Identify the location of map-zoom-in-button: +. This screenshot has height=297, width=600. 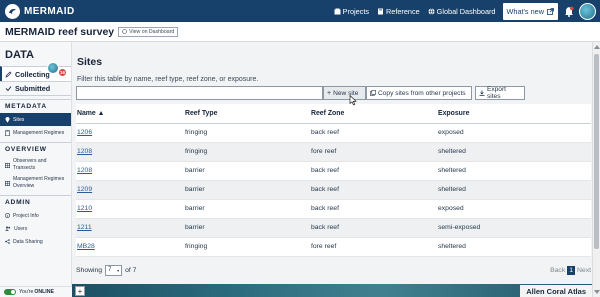
(80, 291).